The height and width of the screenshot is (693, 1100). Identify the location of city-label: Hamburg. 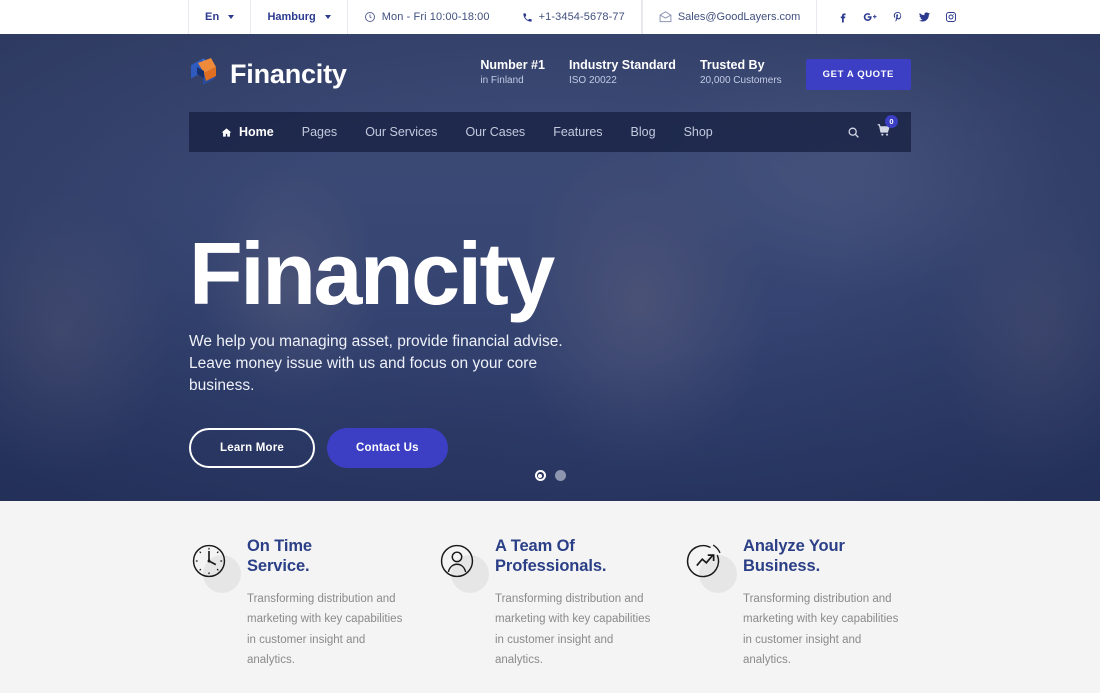
(291, 17).